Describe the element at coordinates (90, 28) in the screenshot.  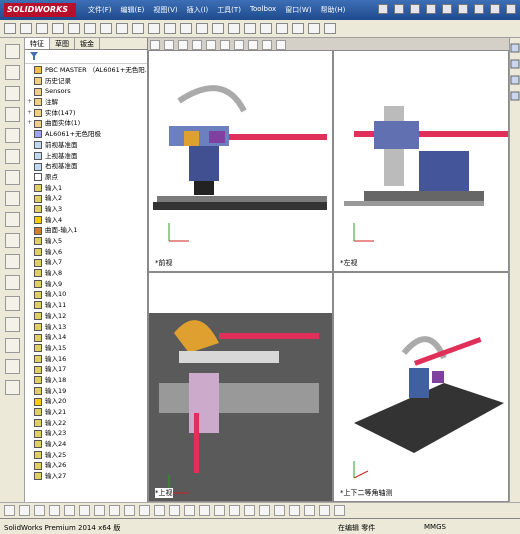
I see `arc-icon` at that location.